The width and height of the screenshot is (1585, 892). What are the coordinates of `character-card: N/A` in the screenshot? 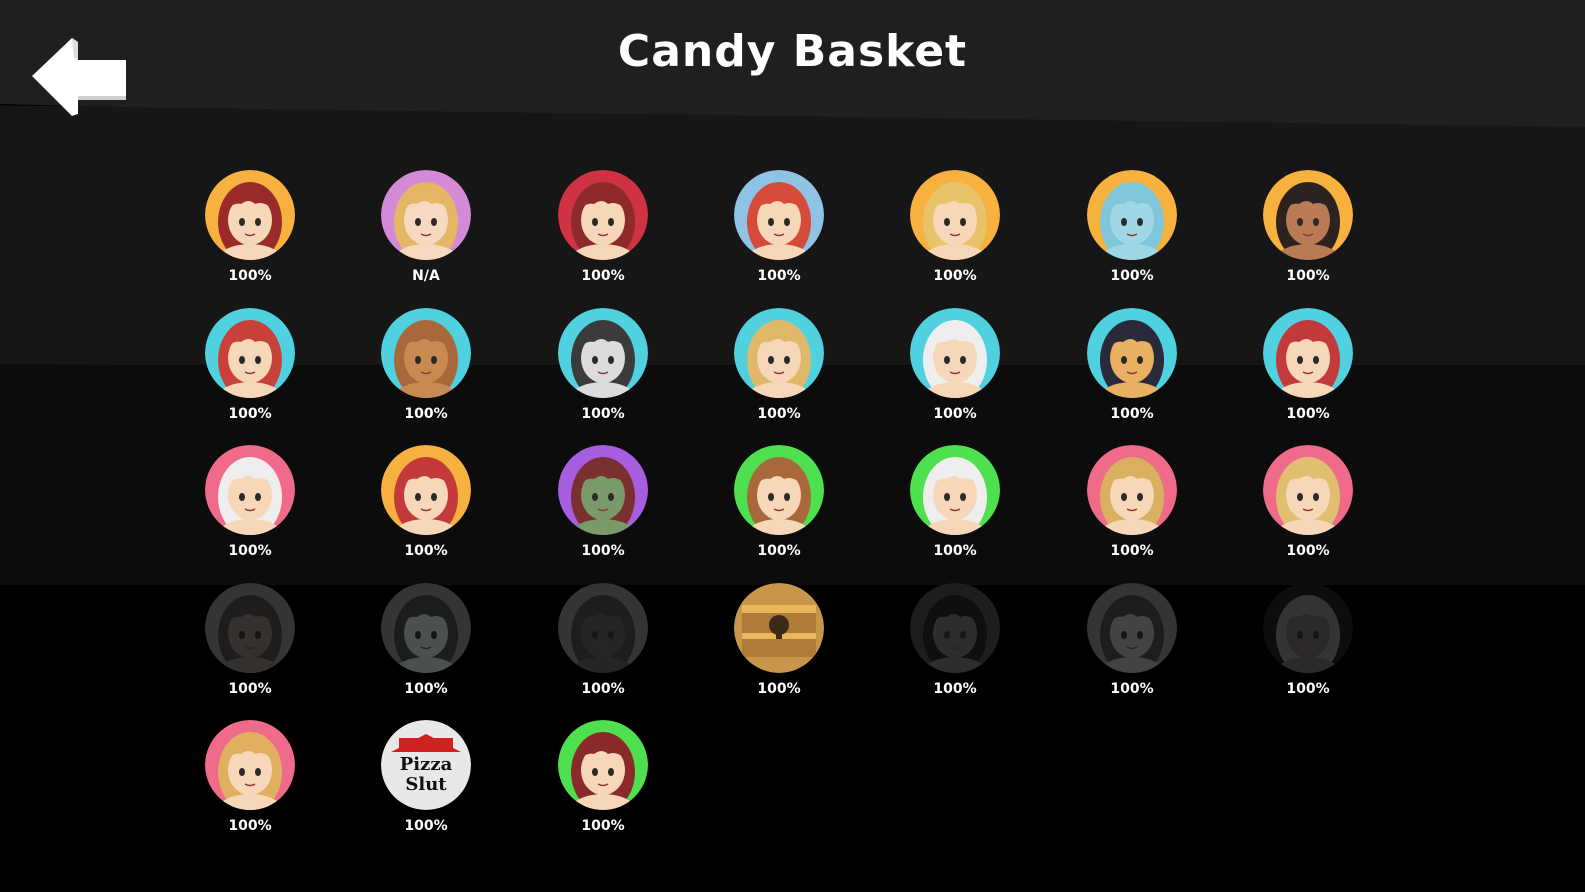 It's located at (426, 232).